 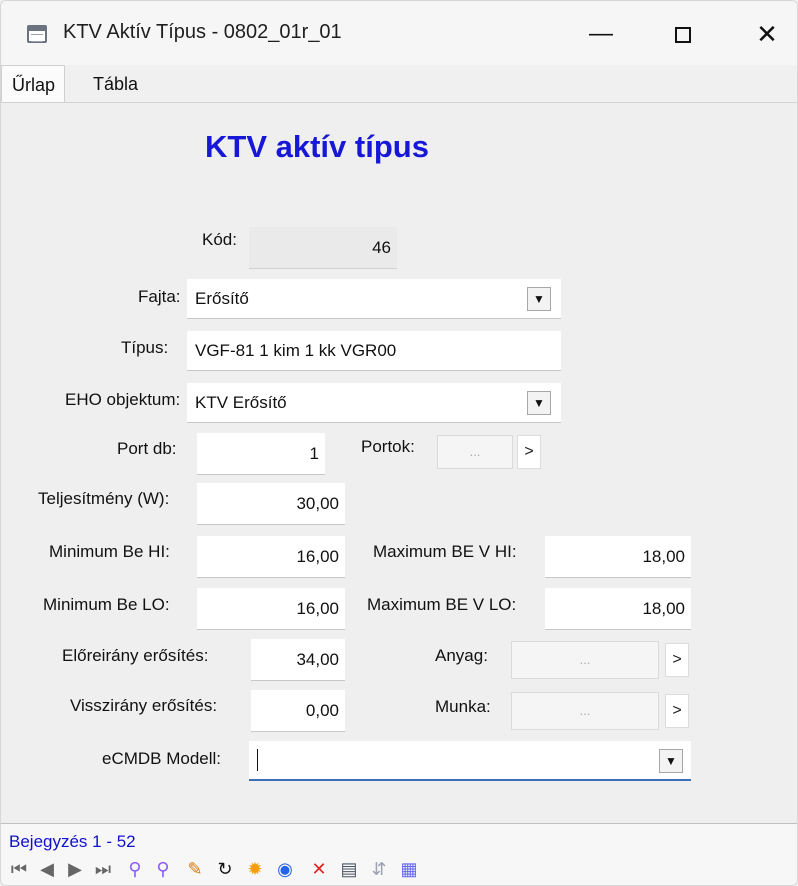 What do you see at coordinates (285, 869) in the screenshot?
I see `web-icon: ◉` at bounding box center [285, 869].